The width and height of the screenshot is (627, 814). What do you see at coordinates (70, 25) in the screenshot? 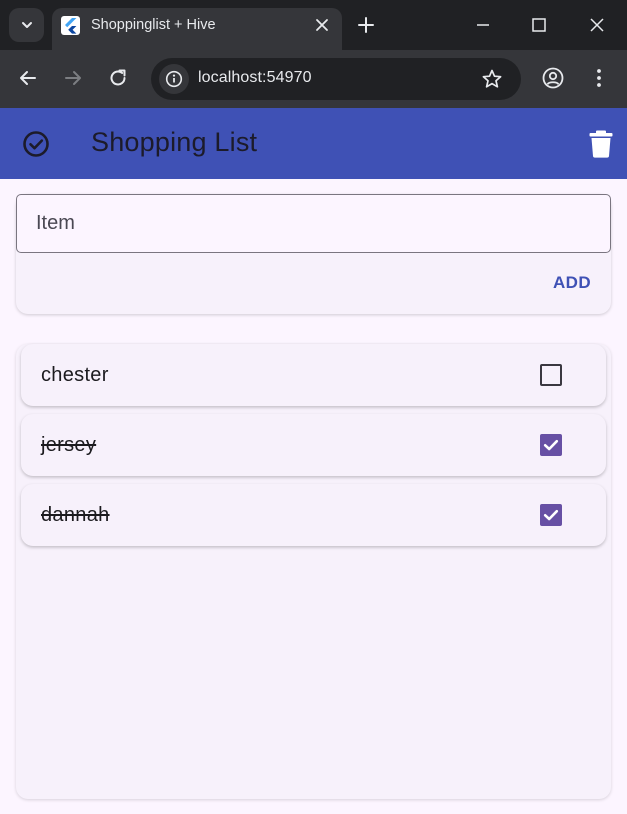
I see `flutter-favicon-icon` at bounding box center [70, 25].